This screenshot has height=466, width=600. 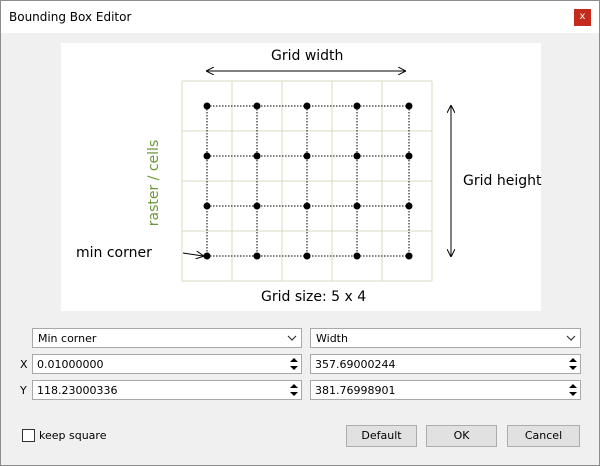 What do you see at coordinates (73, 435) in the screenshot?
I see `keep-square-label: keep square` at bounding box center [73, 435].